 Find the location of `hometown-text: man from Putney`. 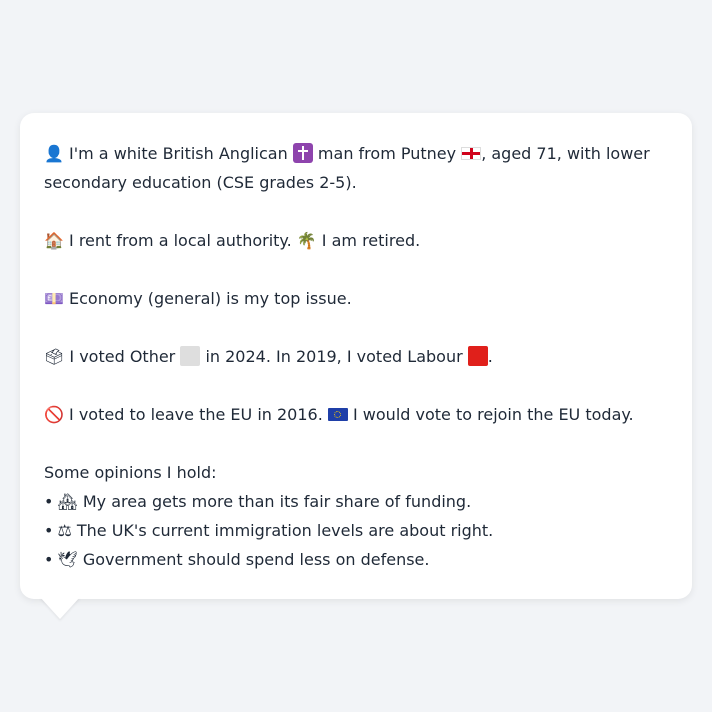

hometown-text: man from Putney is located at coordinates (387, 153).